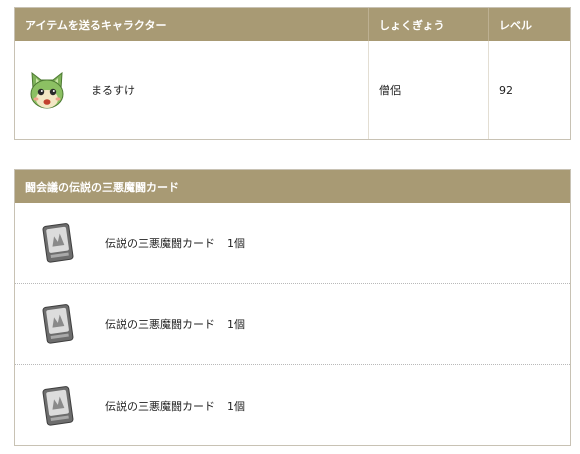 Image resolution: width=580 pixels, height=454 pixels. Describe the element at coordinates (113, 90) in the screenshot. I see `character-name: まるすけ` at that location.